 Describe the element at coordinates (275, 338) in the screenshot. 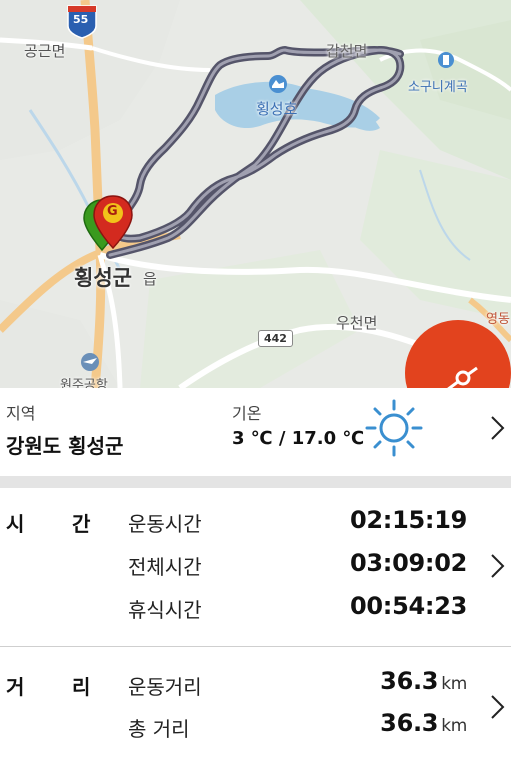

I see `route-442-shield: 442` at that location.